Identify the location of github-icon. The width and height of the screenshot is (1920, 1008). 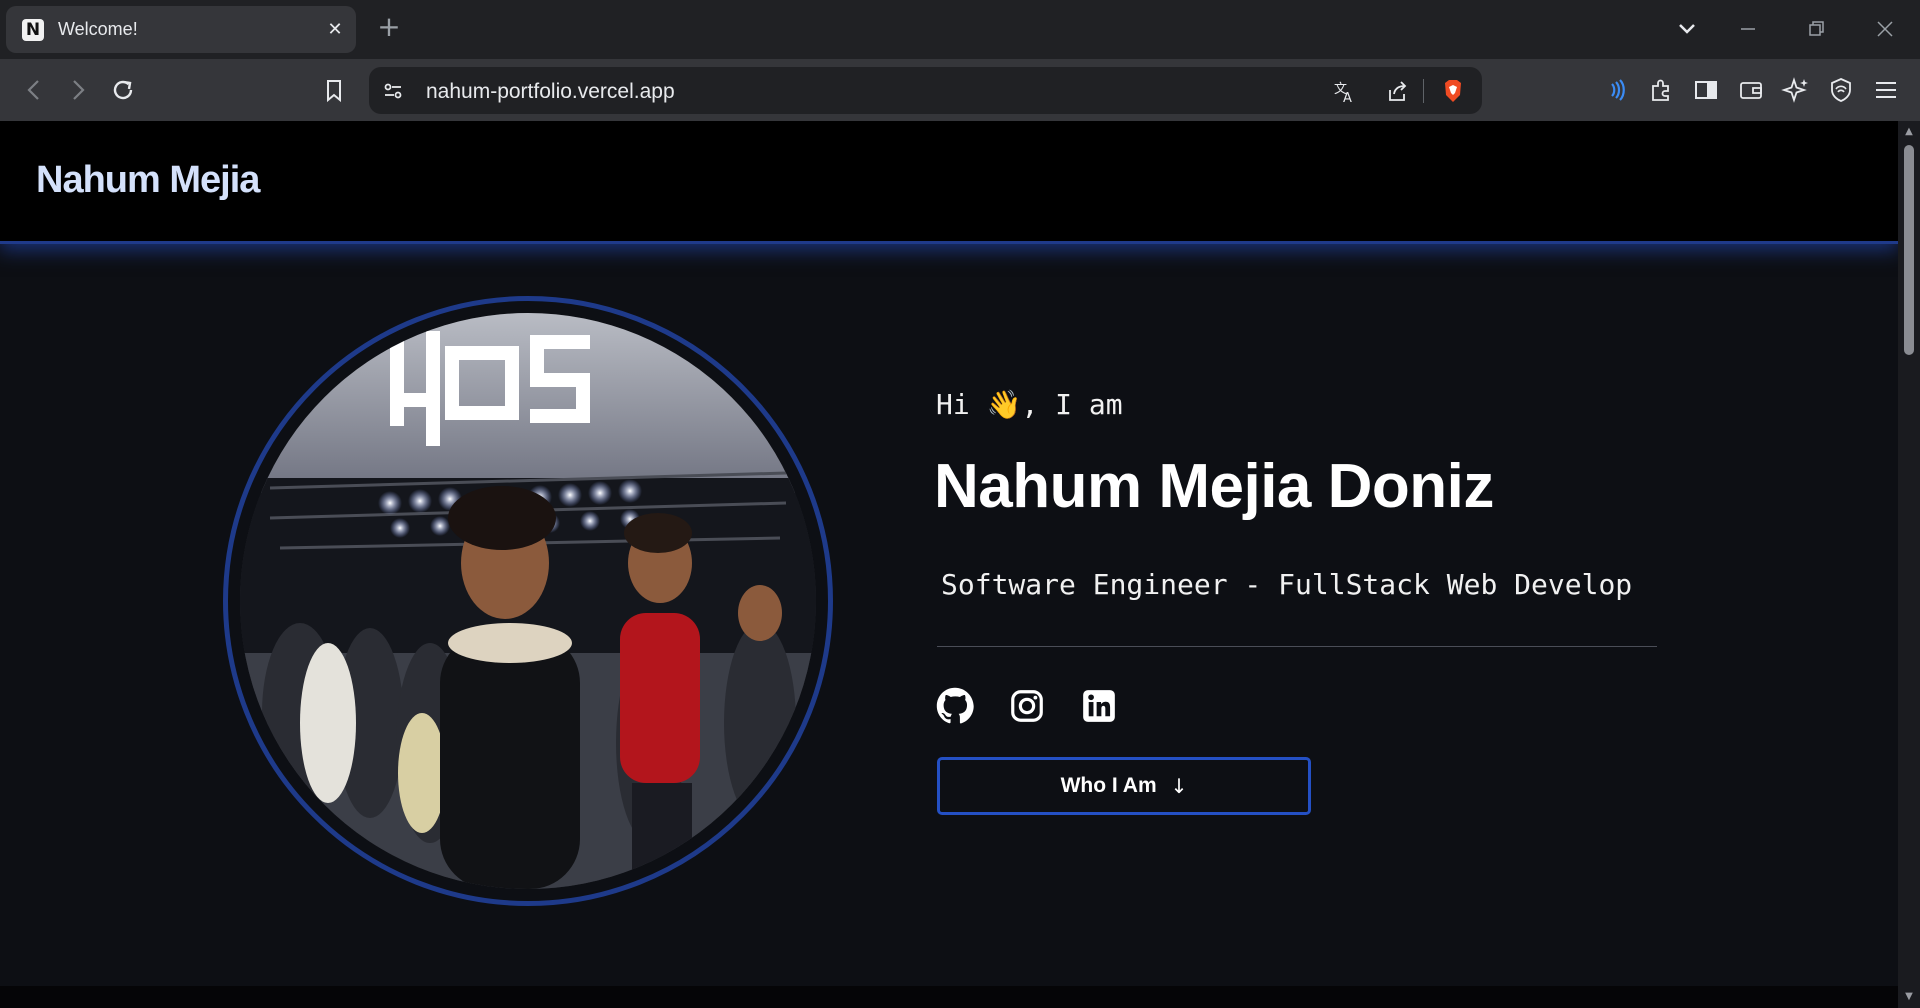
(955, 706).